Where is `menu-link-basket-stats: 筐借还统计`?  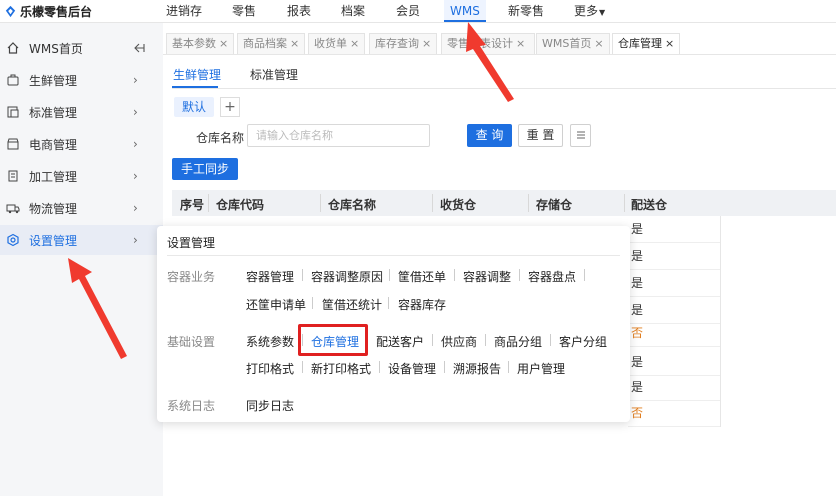 menu-link-basket-stats: 筐借还统计 is located at coordinates (352, 304).